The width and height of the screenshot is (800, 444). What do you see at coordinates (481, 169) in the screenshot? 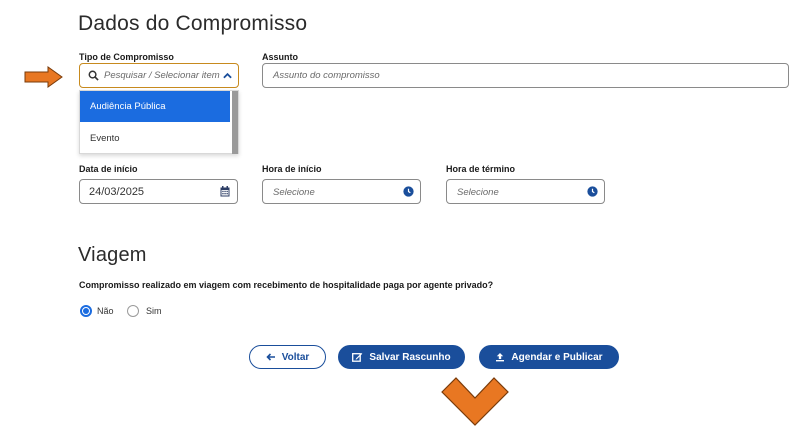
I see `hora-termino-label: Hora de término` at bounding box center [481, 169].